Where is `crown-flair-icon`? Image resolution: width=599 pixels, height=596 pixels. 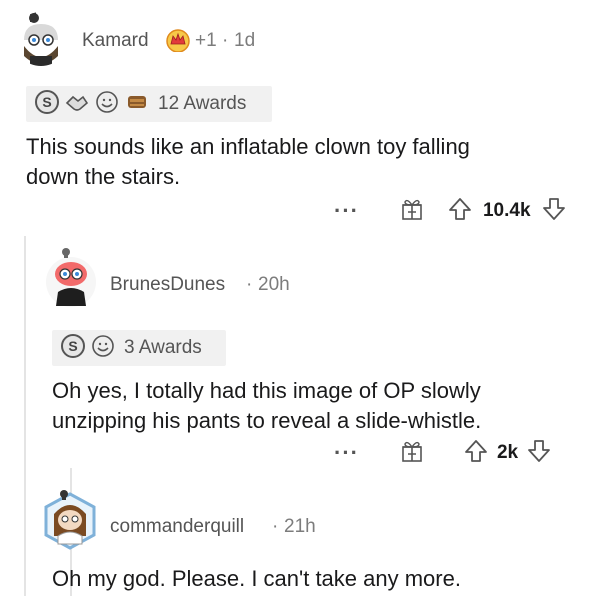 crown-flair-icon is located at coordinates (178, 42).